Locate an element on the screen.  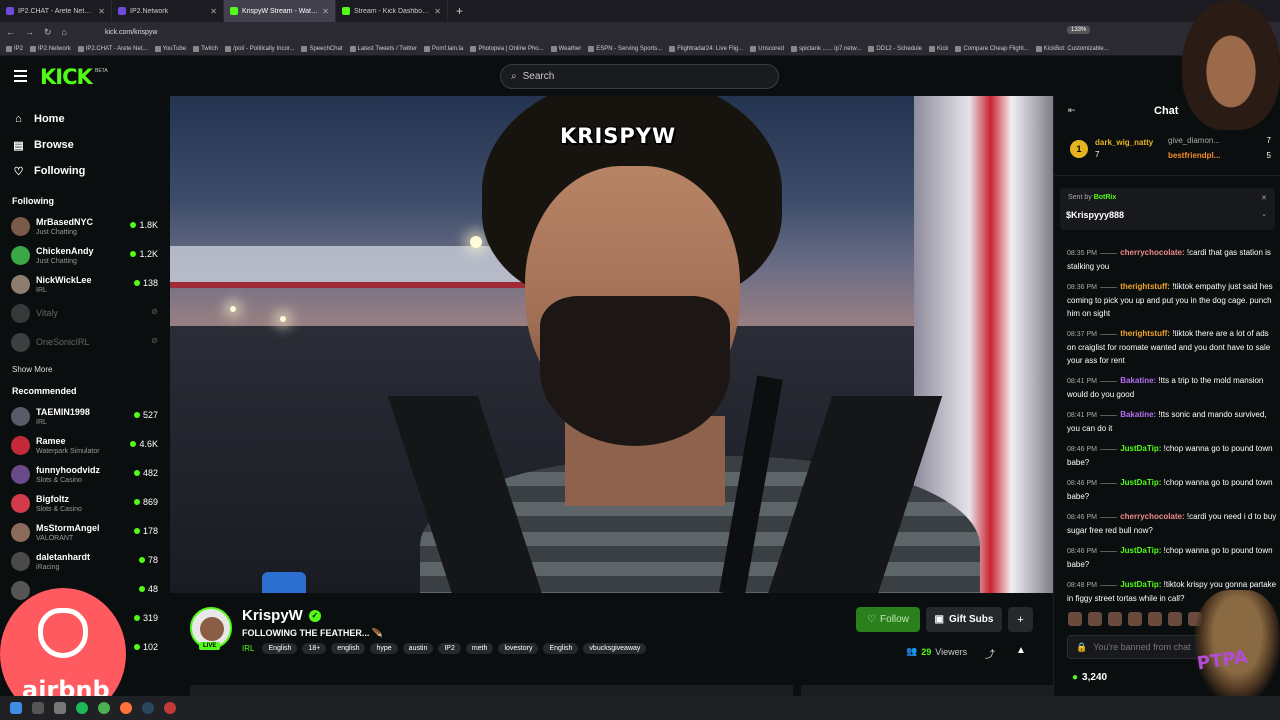
menu-icon is located at coordinates (20, 76).